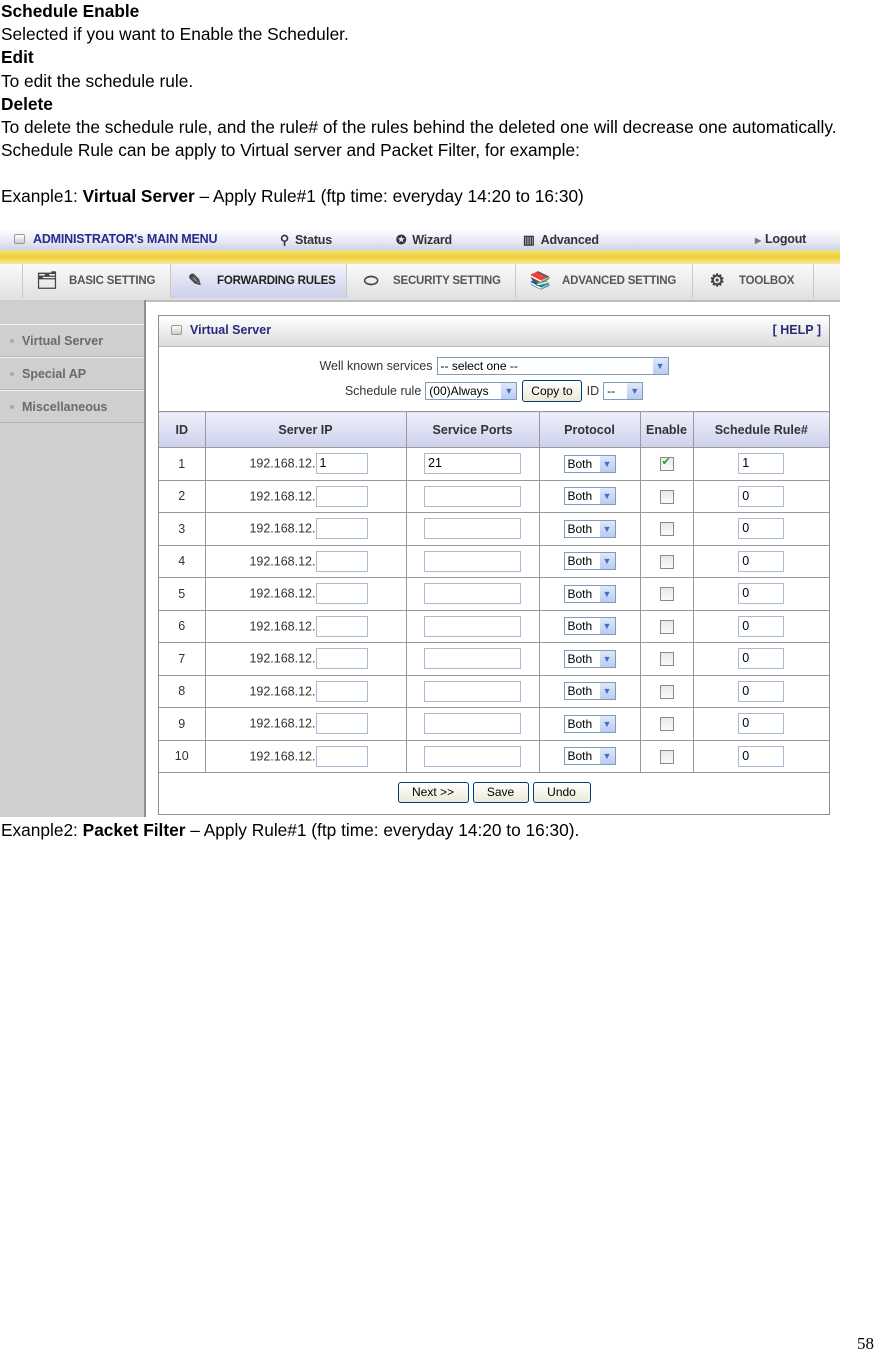 This screenshot has width=875, height=1354. What do you see at coordinates (552, 391) in the screenshot?
I see `copy-to-button: Copy to` at bounding box center [552, 391].